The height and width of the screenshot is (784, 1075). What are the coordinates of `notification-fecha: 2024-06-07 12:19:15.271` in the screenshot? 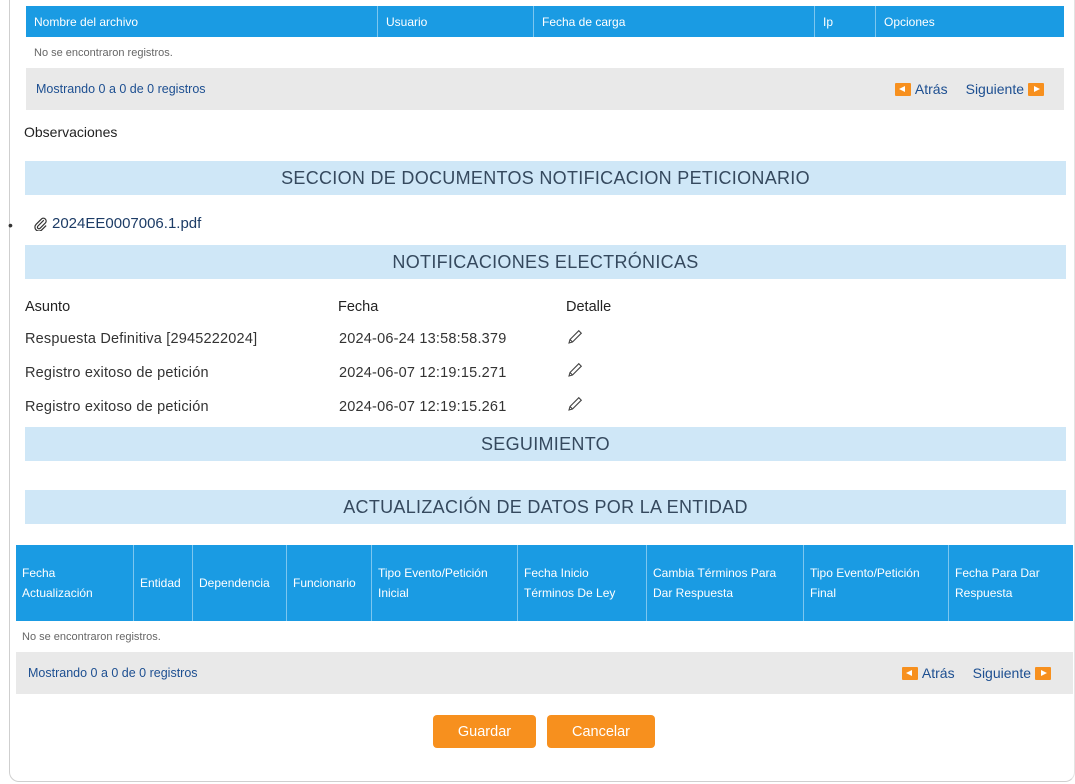 It's located at (423, 373).